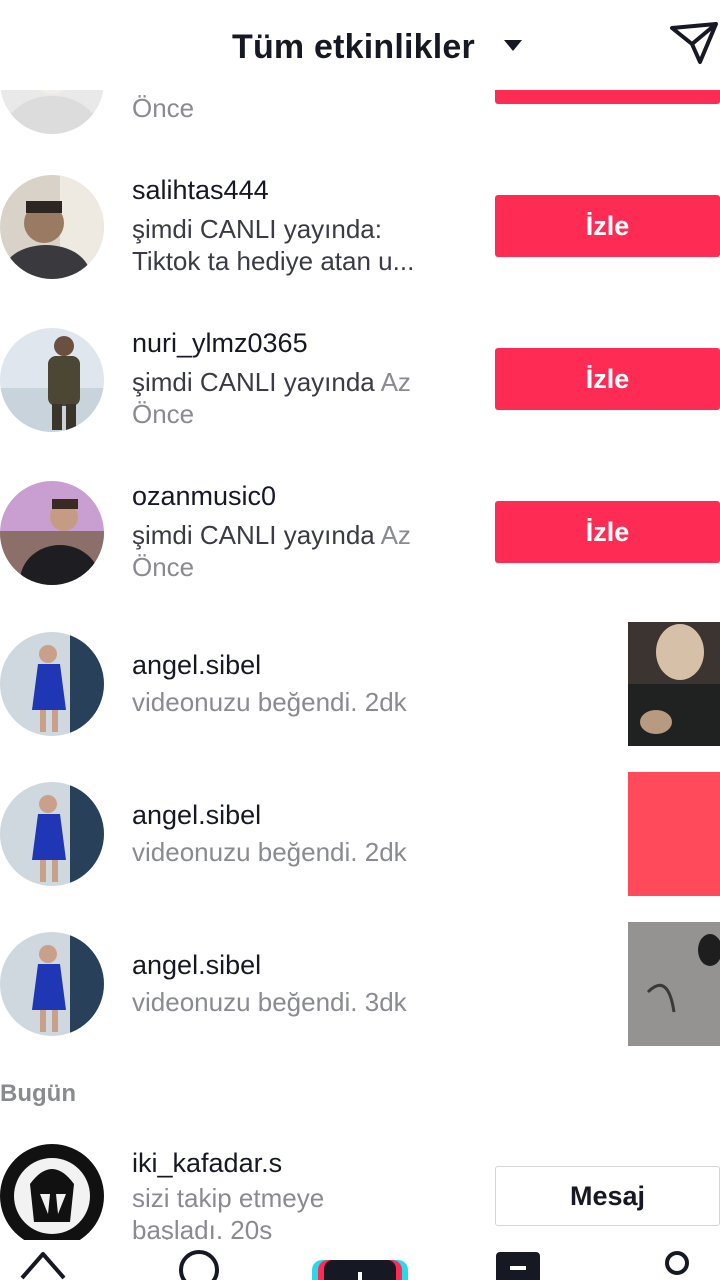  Describe the element at coordinates (163, 108) in the screenshot. I see `activity-description: Önce` at that location.